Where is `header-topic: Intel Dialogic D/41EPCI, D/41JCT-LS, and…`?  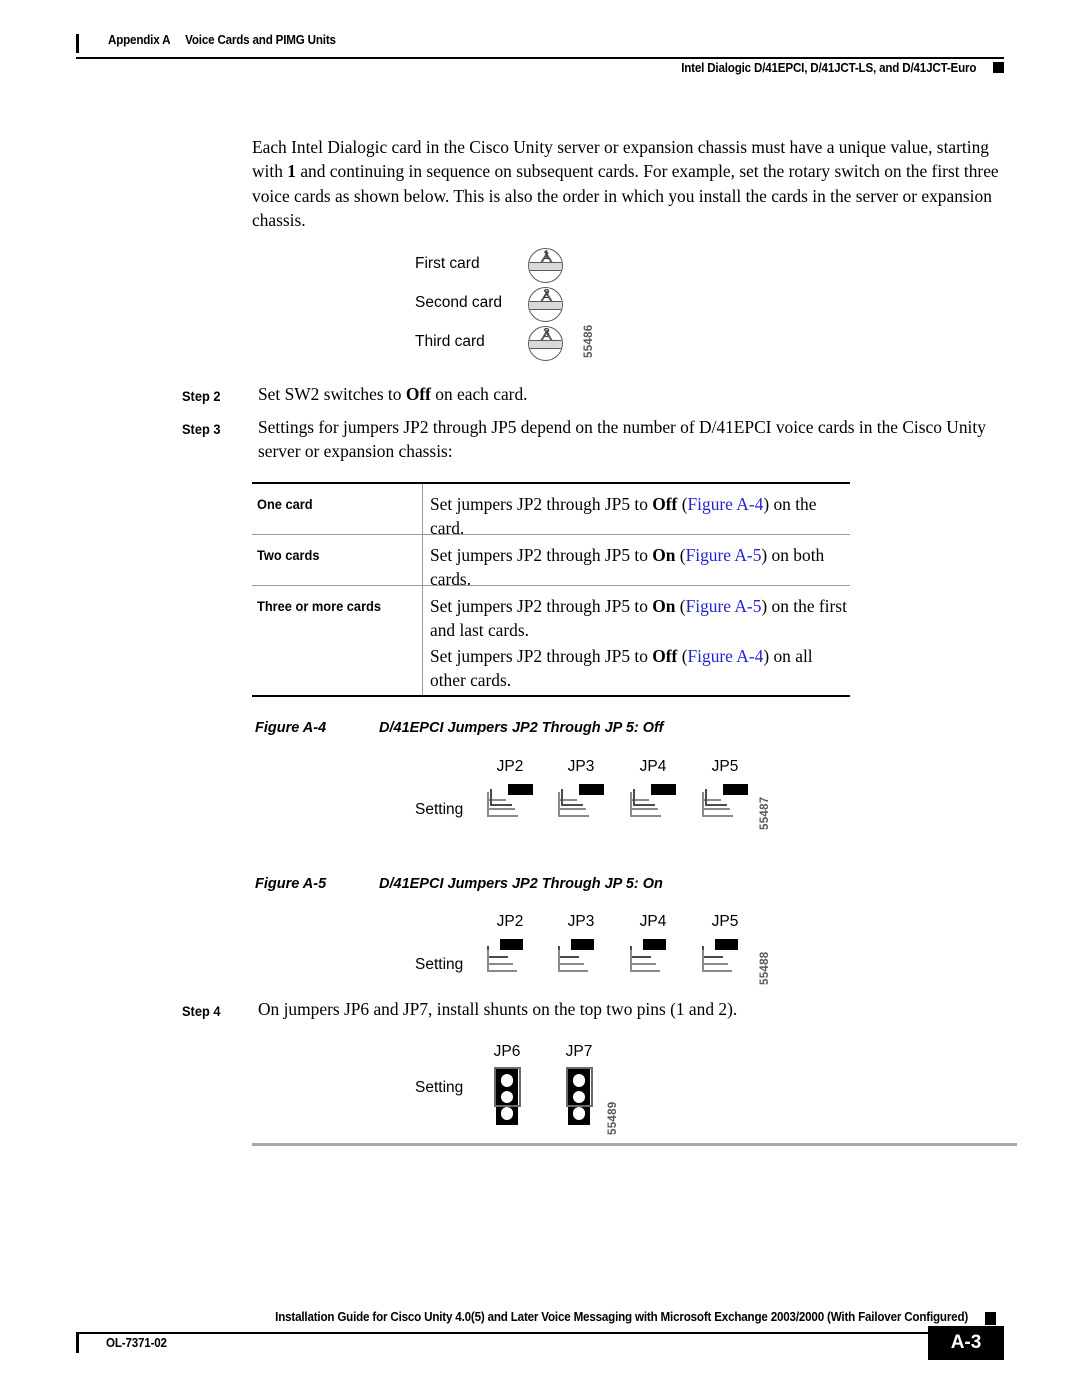
header-topic: Intel Dialogic D/41EPCI, D/41JCT-LS, and… is located at coordinates (828, 68).